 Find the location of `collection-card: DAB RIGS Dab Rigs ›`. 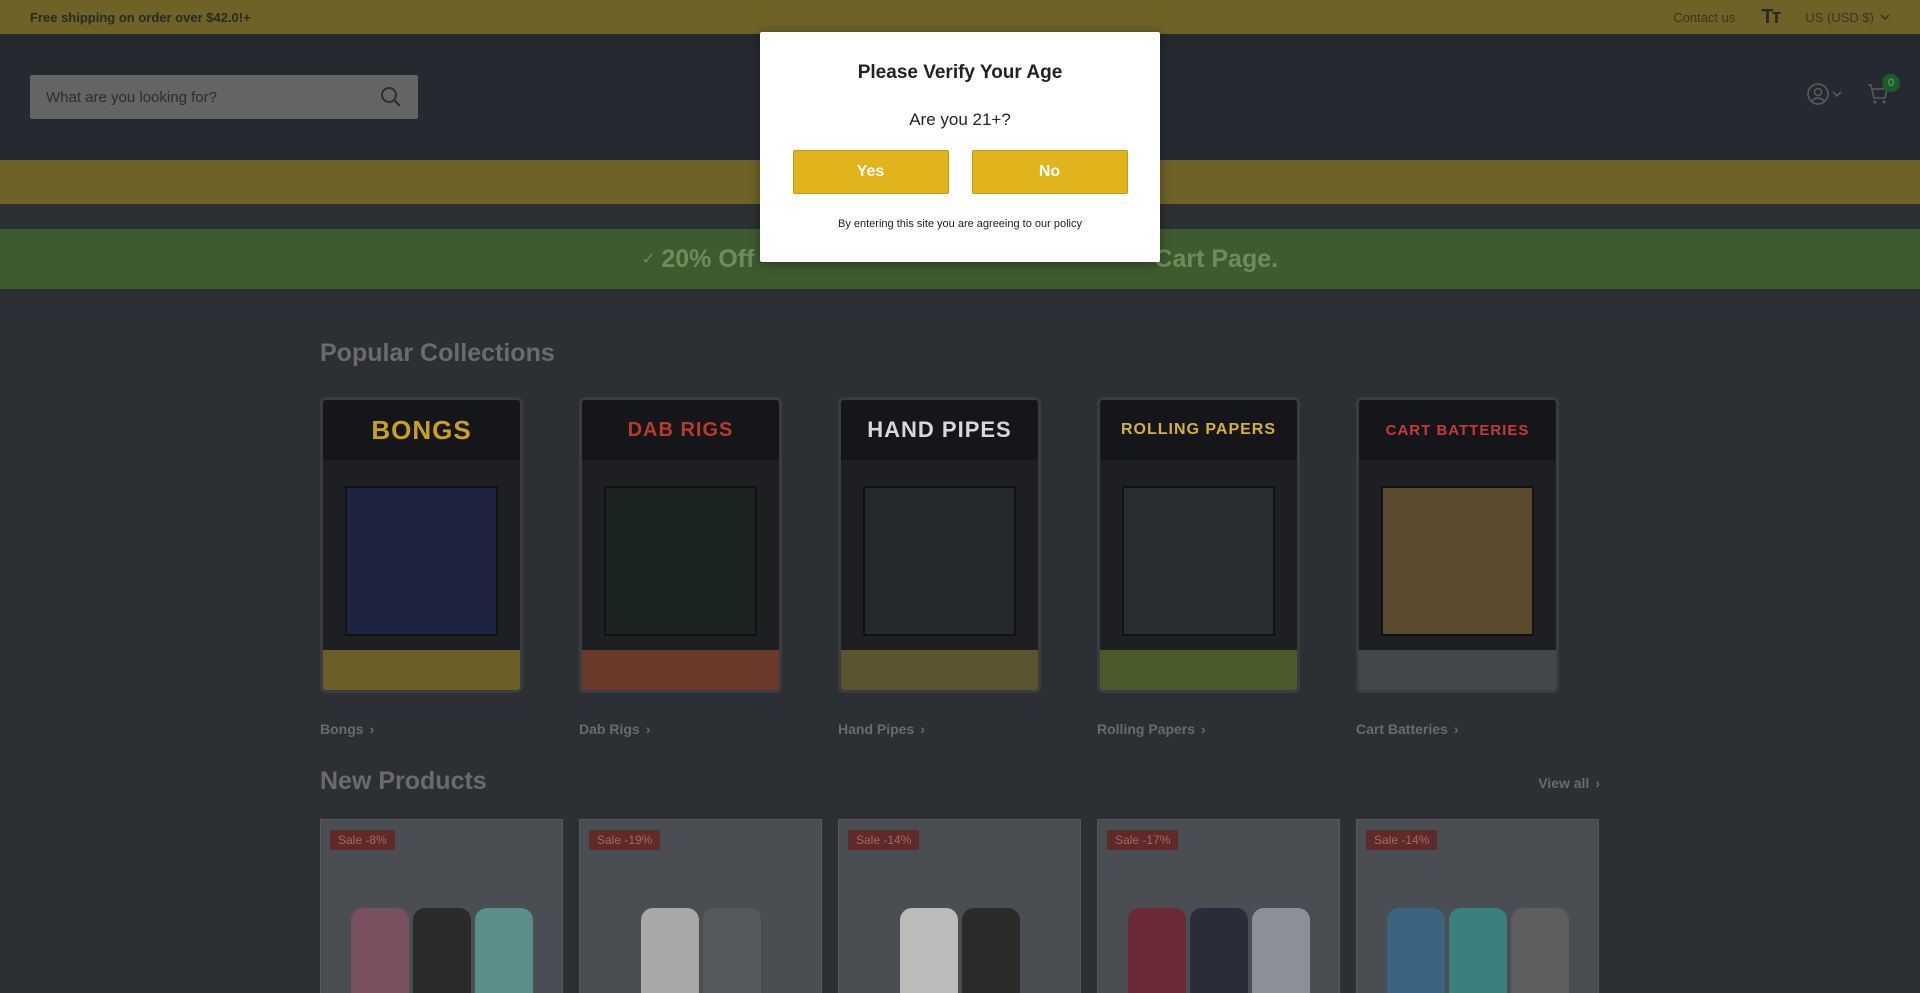

collection-card: DAB RIGS Dab Rigs › is located at coordinates (680, 567).